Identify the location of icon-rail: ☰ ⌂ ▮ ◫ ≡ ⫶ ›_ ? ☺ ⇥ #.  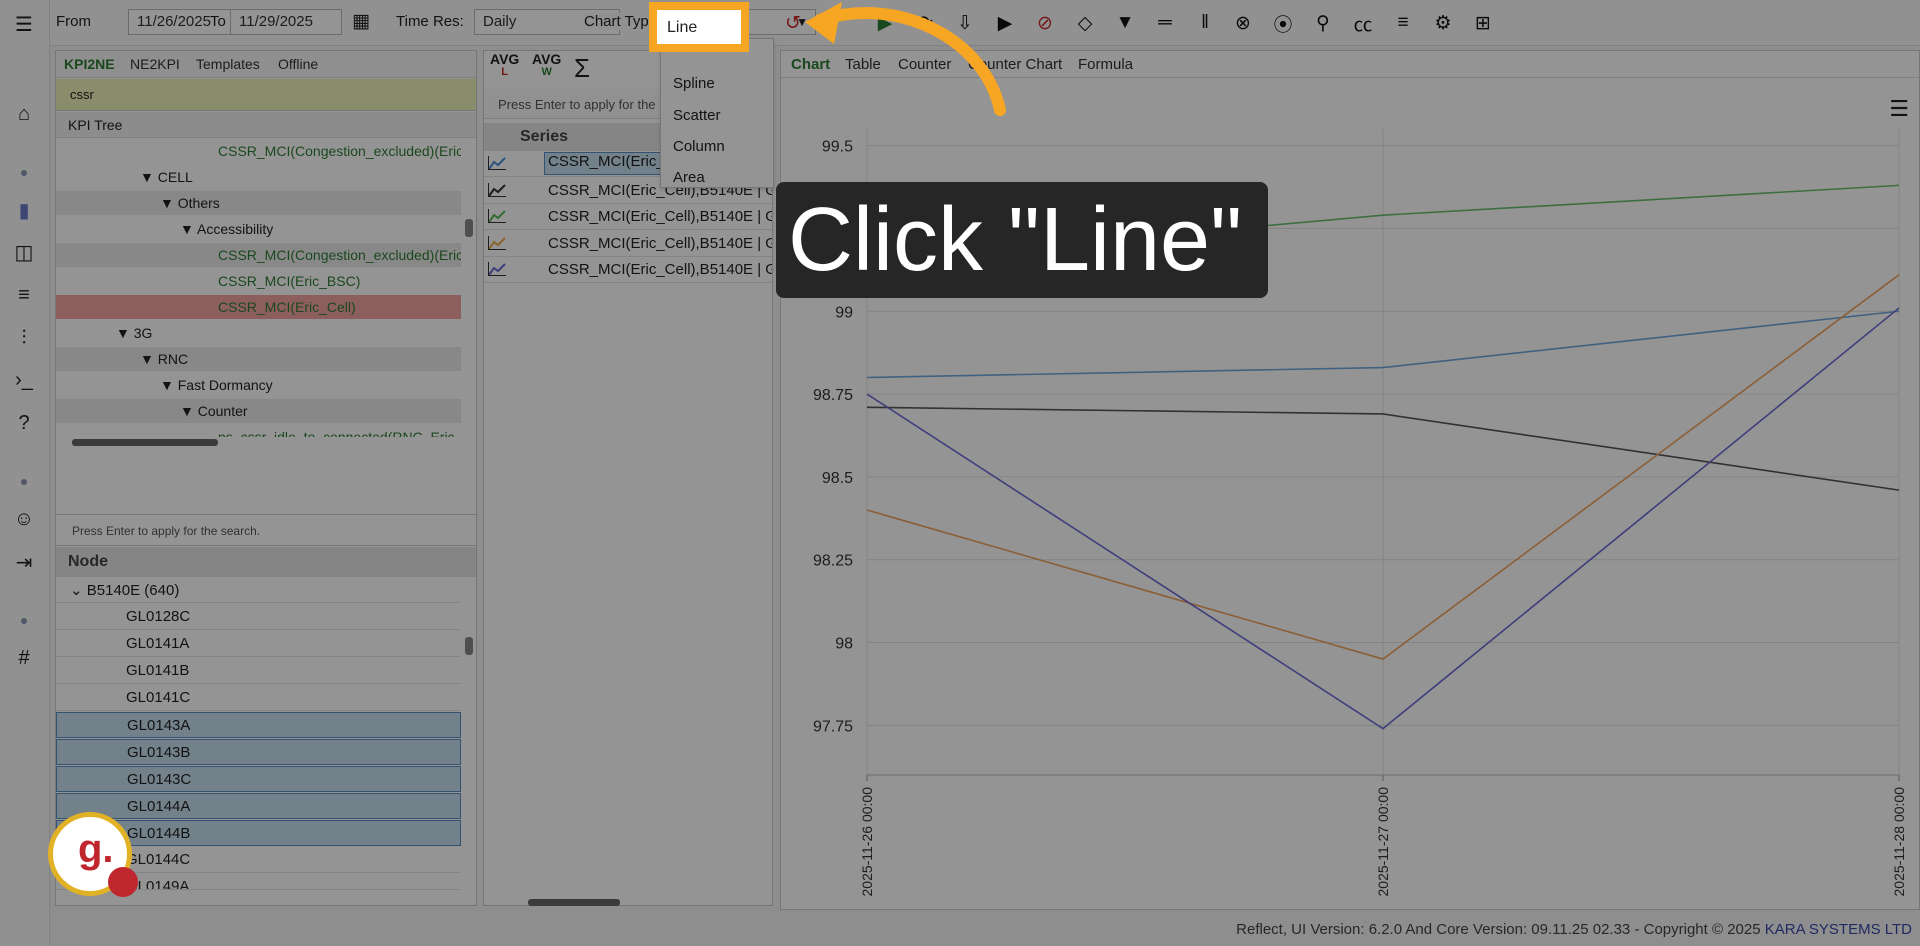
(25, 473).